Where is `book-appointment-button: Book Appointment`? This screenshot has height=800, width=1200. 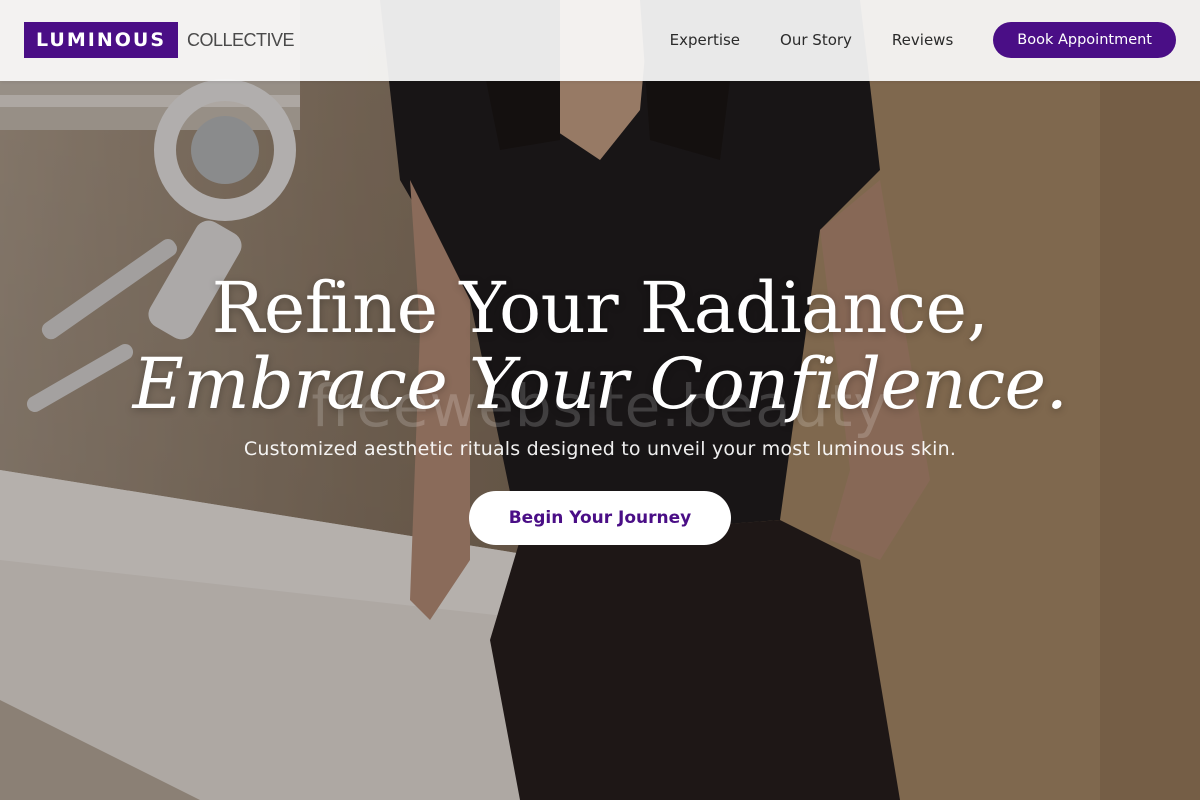
book-appointment-button: Book Appointment is located at coordinates (1084, 40).